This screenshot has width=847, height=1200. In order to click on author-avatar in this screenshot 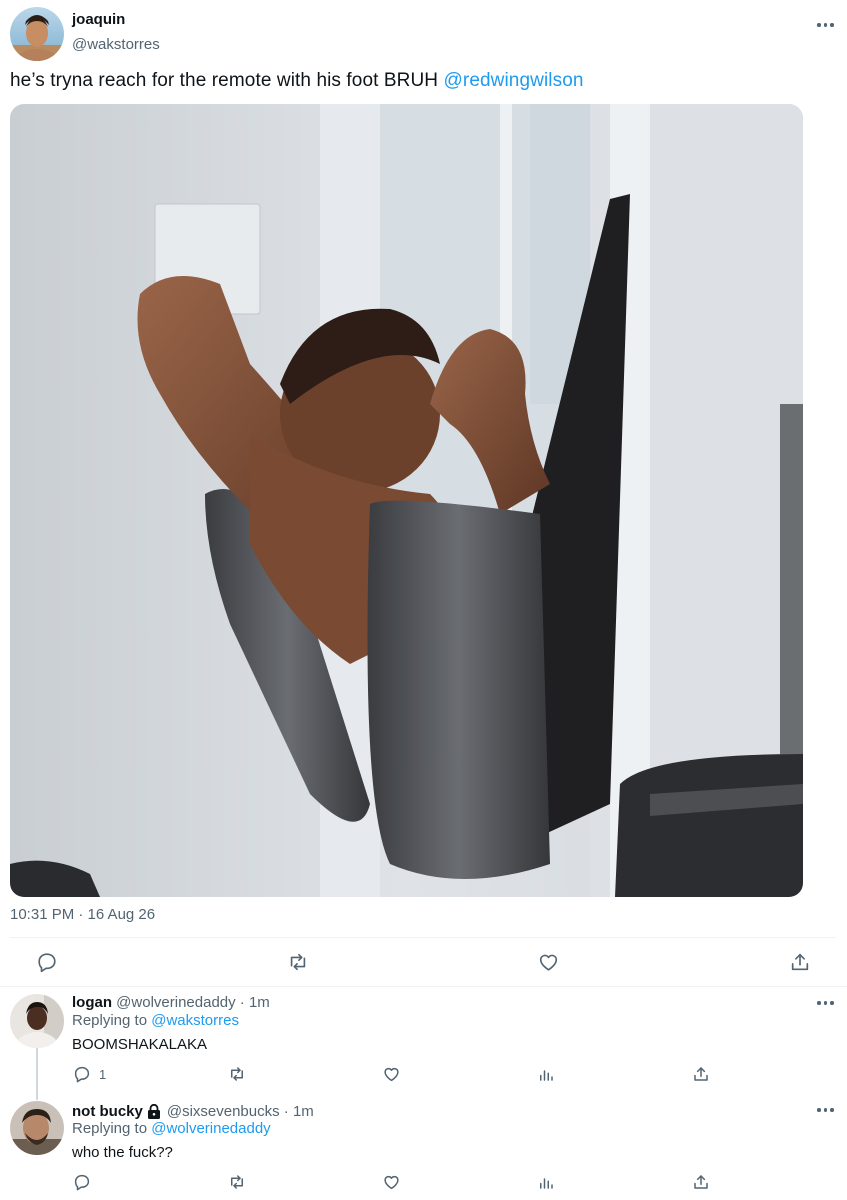, I will do `click(37, 34)`.